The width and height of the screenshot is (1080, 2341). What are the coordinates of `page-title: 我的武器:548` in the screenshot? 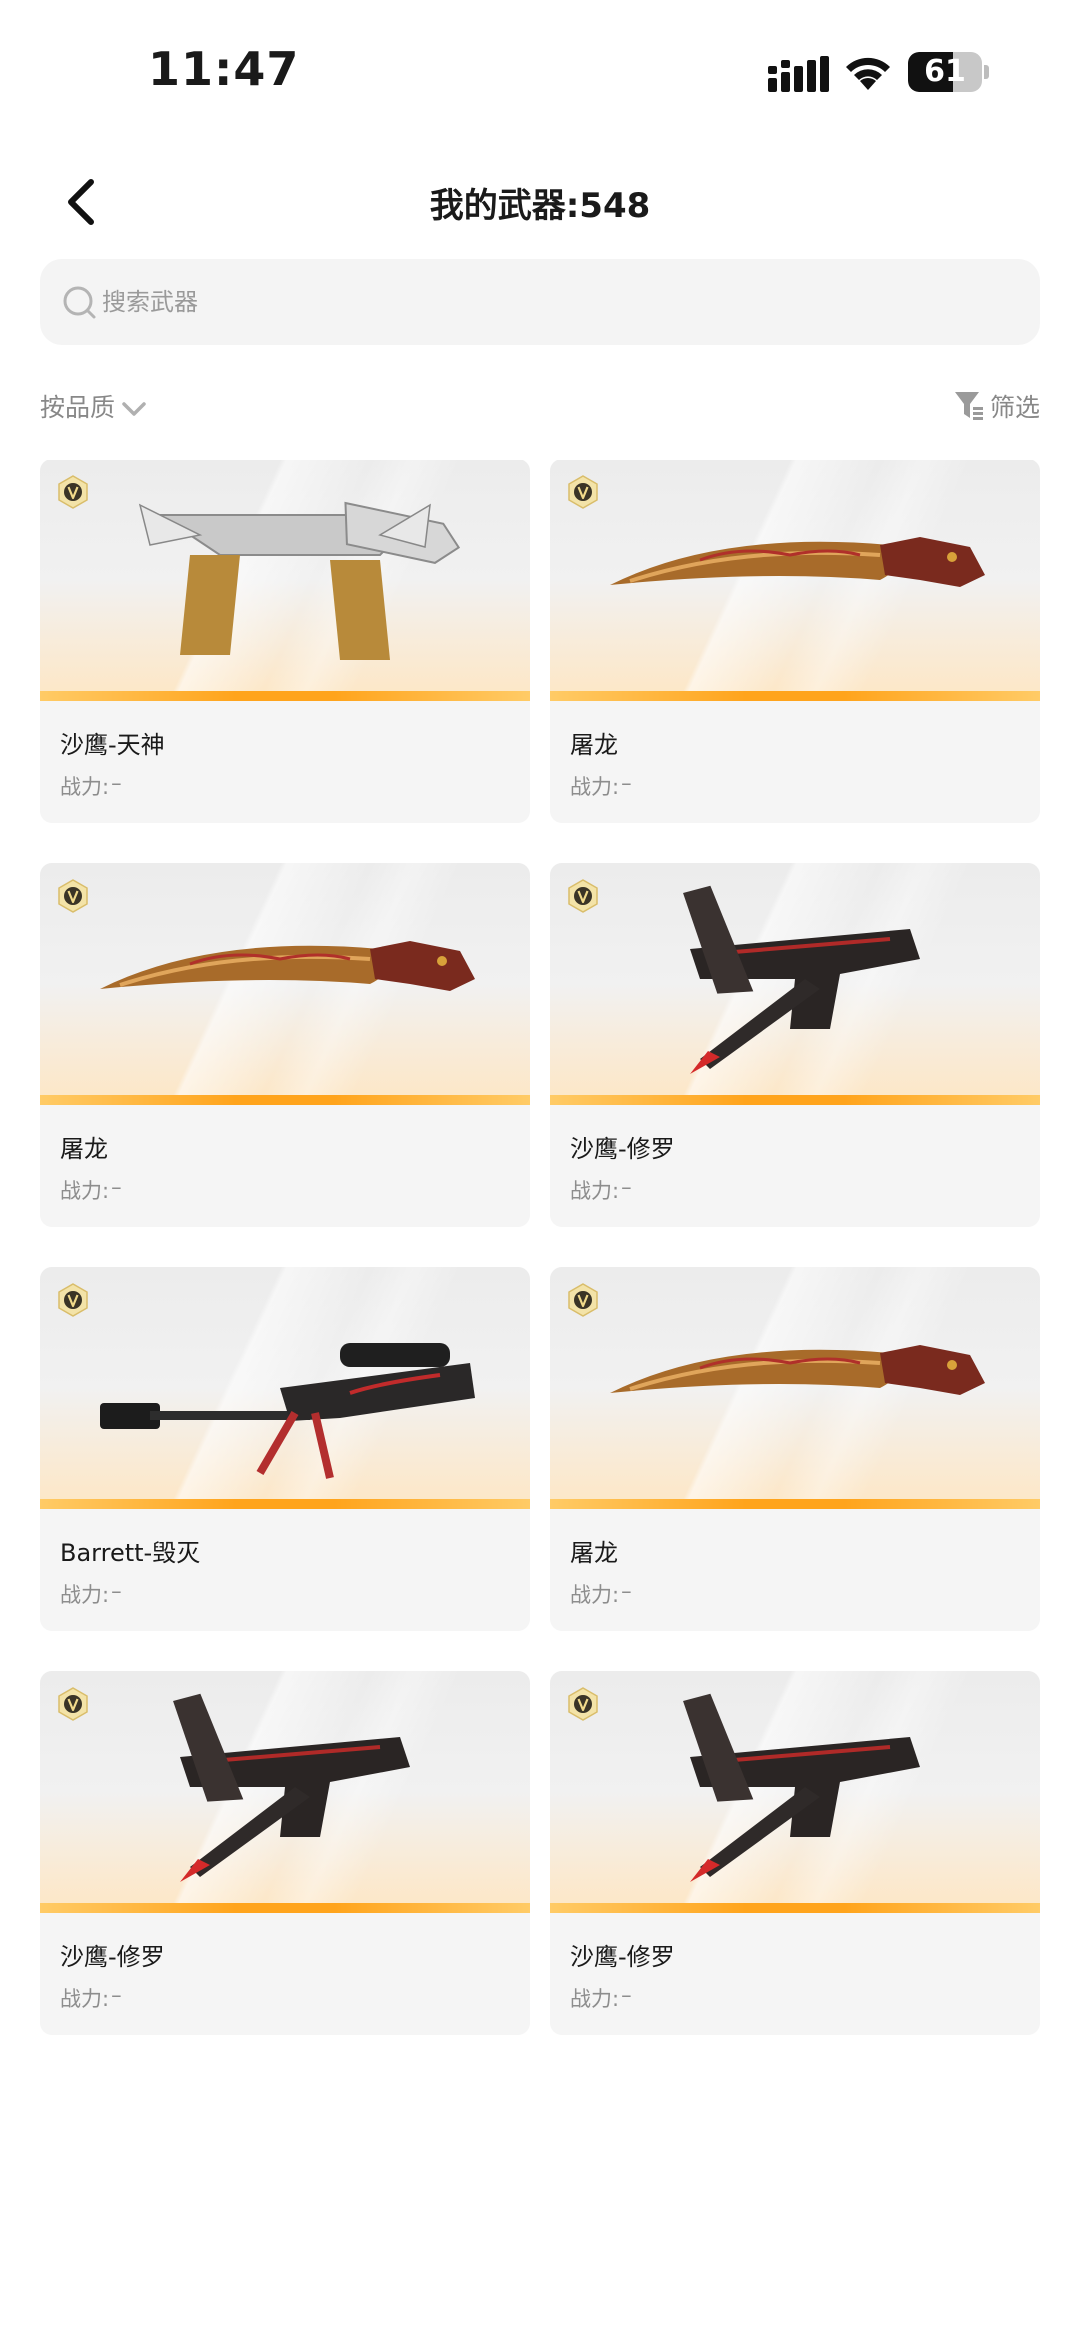 It's located at (540, 206).